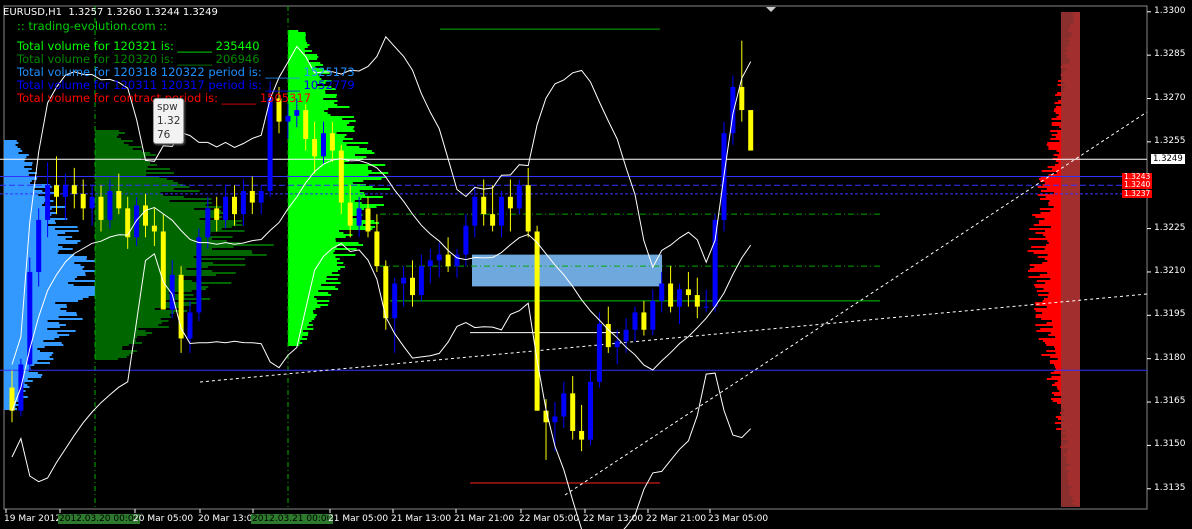 The image size is (1192, 529). I want to click on price-tick-label: 1.3165, so click(1170, 401).